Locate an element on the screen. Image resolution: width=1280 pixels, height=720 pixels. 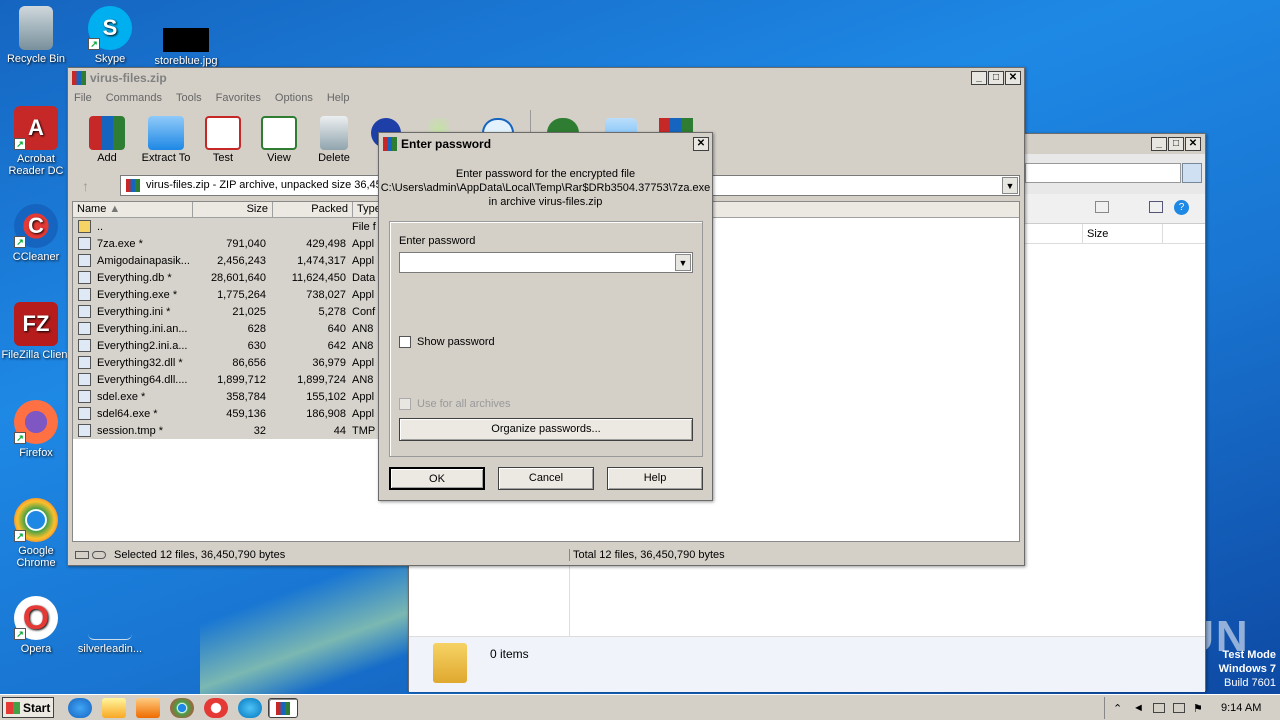
menu-favorites: Favorites is located at coordinates (238, 98).